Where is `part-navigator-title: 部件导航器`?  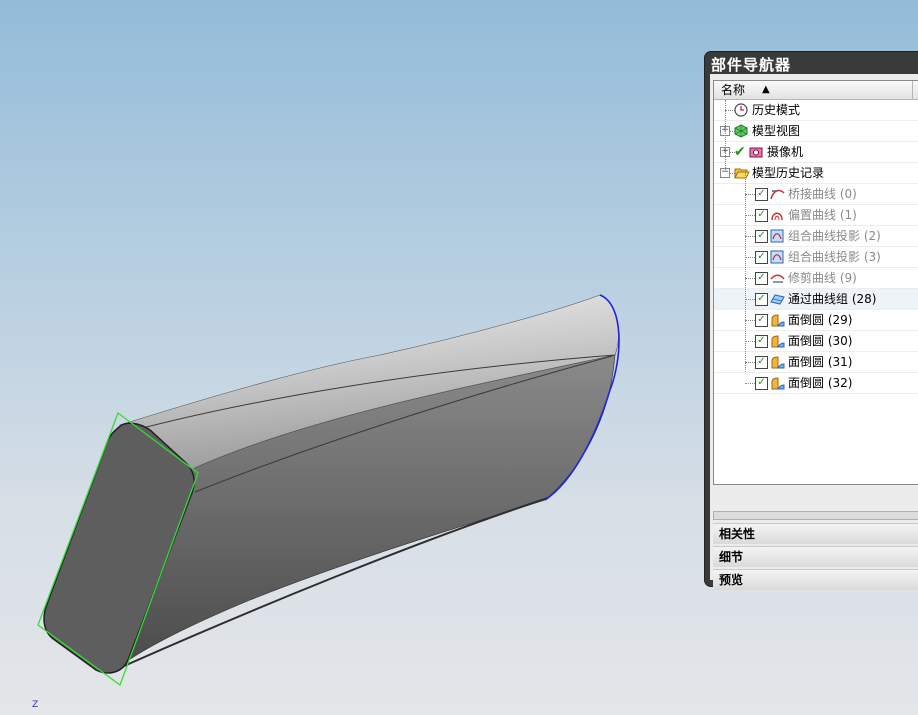
part-navigator-title: 部件导航器 is located at coordinates (751, 65).